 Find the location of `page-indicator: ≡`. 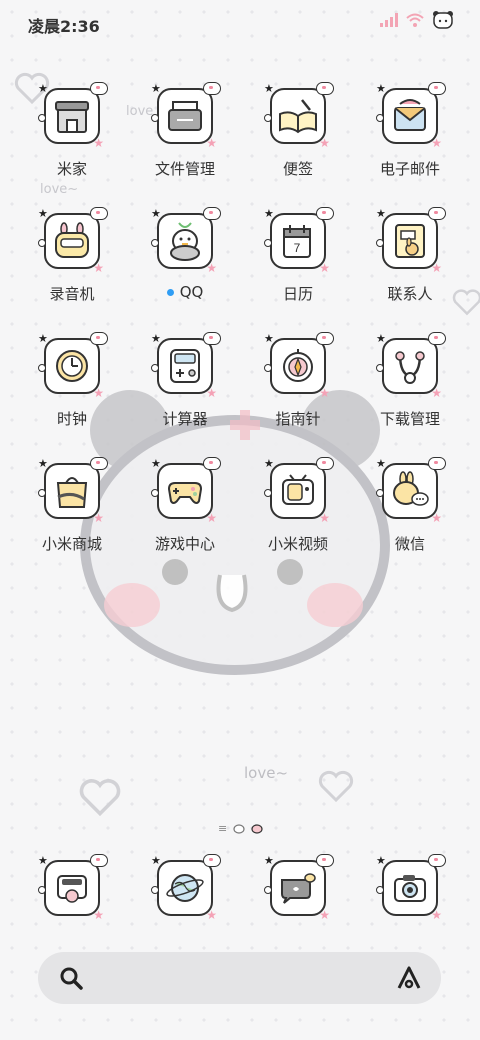

page-indicator: ≡ is located at coordinates (240, 828).